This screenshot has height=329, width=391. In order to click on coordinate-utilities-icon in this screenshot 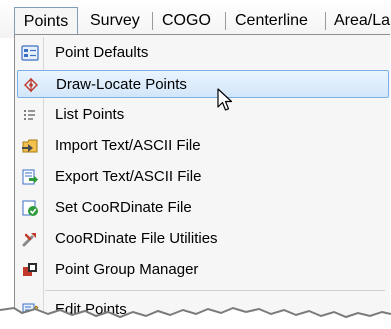, I will do `click(30, 239)`.